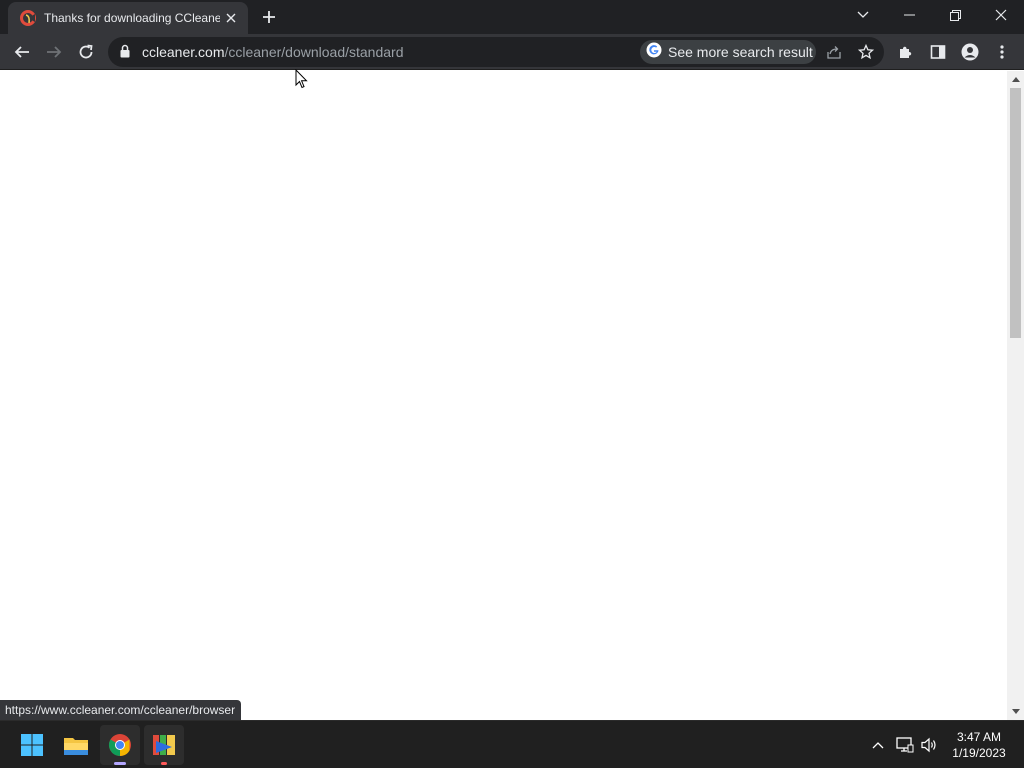  Describe the element at coordinates (120, 763) in the screenshot. I see `chrome-running-indicator` at that location.